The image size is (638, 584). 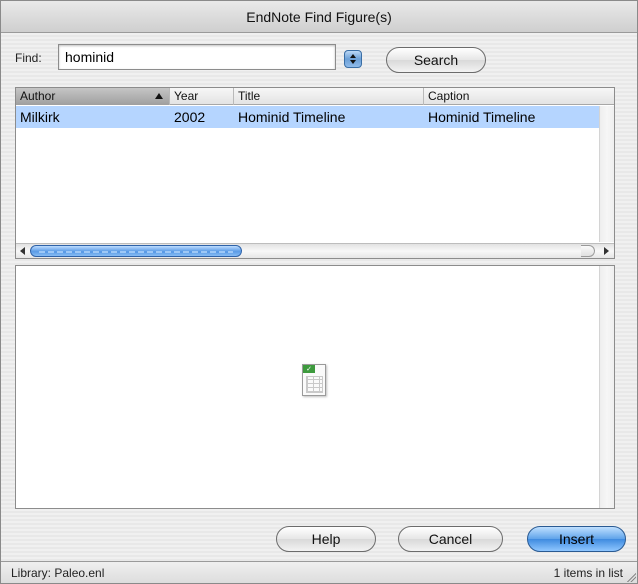 What do you see at coordinates (353, 62) in the screenshot?
I see `stepper-down-icon` at bounding box center [353, 62].